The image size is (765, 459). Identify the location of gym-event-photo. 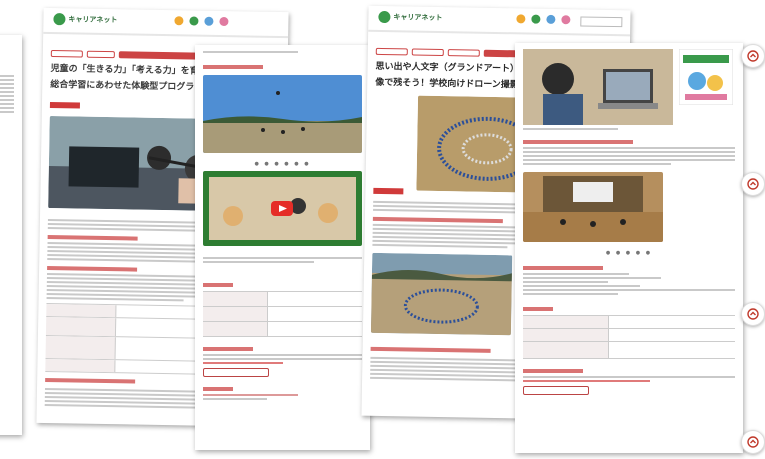
(593, 207).